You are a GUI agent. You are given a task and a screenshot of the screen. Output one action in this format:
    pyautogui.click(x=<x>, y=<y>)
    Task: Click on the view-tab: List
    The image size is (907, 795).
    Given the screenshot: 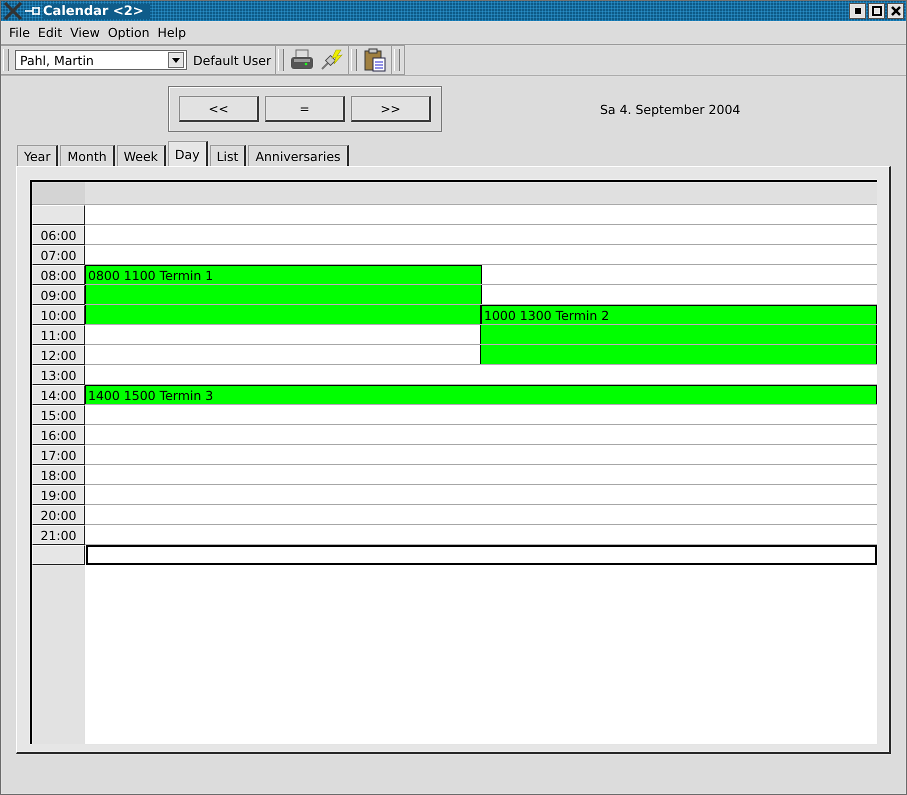 What is the action you would take?
    pyautogui.click(x=228, y=155)
    